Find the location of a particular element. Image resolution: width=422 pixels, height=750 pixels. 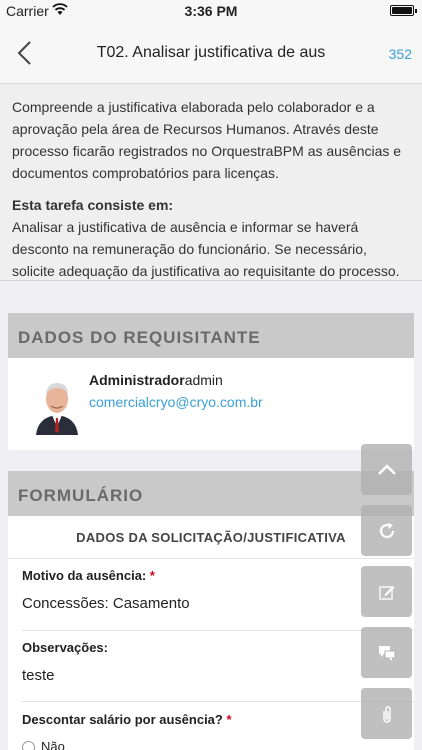

refresh-icon is located at coordinates (386, 530).